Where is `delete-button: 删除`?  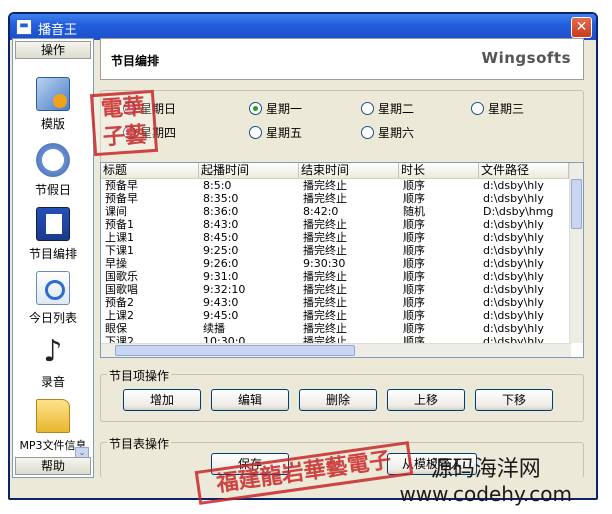 delete-button: 删除 is located at coordinates (338, 400).